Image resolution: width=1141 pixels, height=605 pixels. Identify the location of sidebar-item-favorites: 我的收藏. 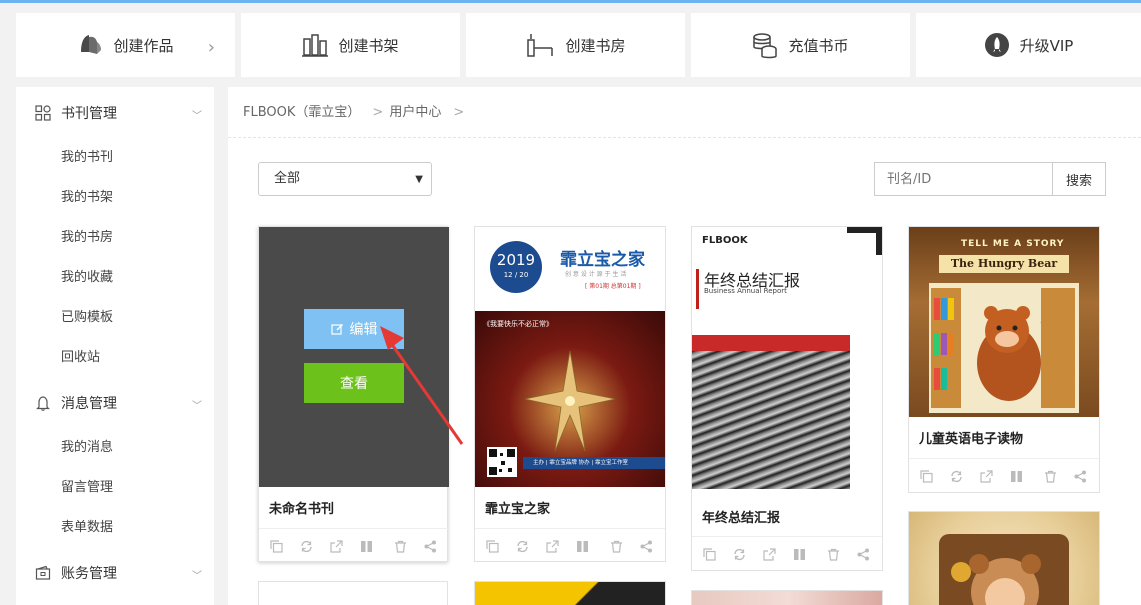
(87, 278).